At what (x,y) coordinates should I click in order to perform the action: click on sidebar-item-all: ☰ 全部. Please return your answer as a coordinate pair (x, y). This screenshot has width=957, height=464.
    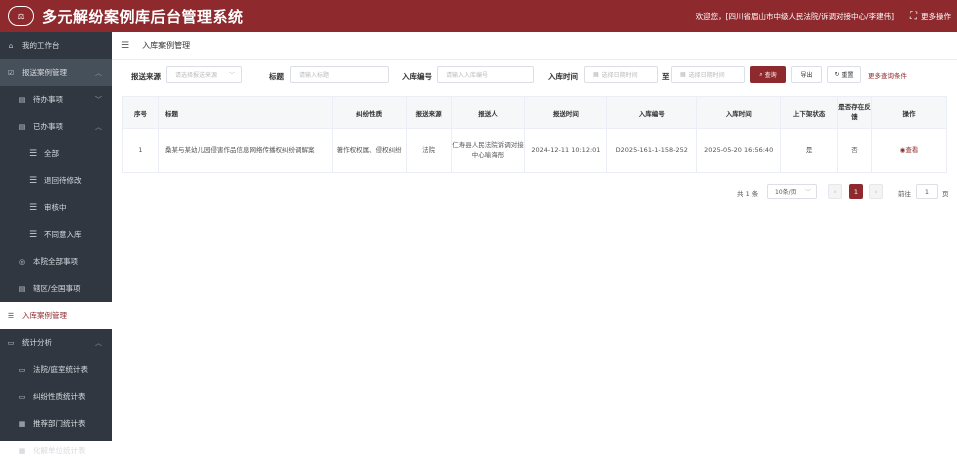
    Looking at the image, I should click on (56, 153).